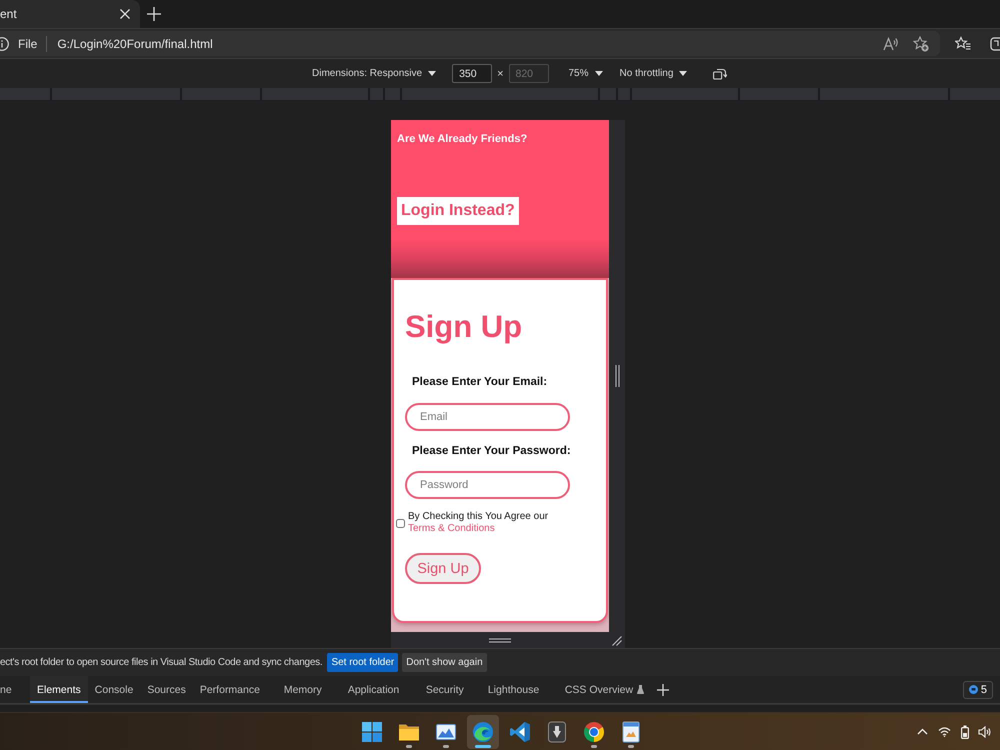 This screenshot has width=1000, height=750. What do you see at coordinates (617, 641) in the screenshot?
I see `diagonal-grip-icon` at bounding box center [617, 641].